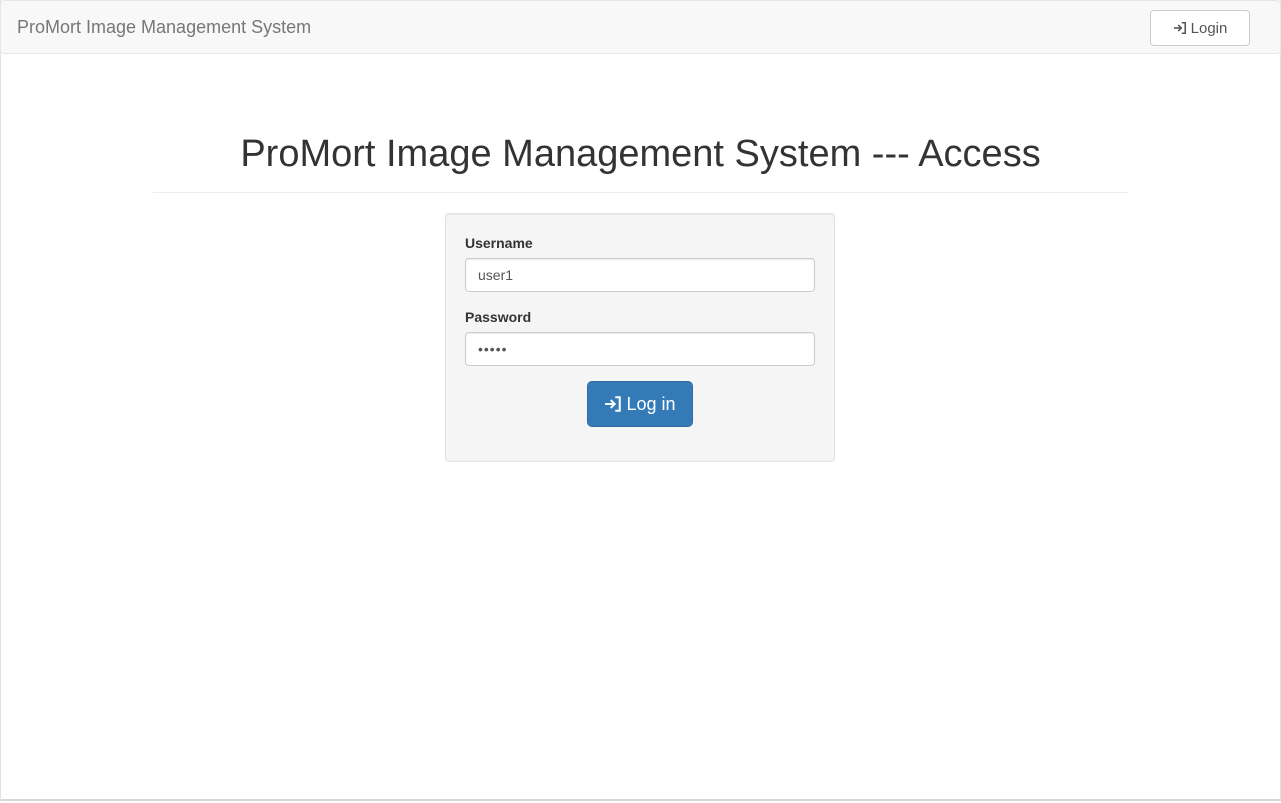 This screenshot has width=1281, height=803. Describe the element at coordinates (640, 349) in the screenshot. I see `password-input` at that location.